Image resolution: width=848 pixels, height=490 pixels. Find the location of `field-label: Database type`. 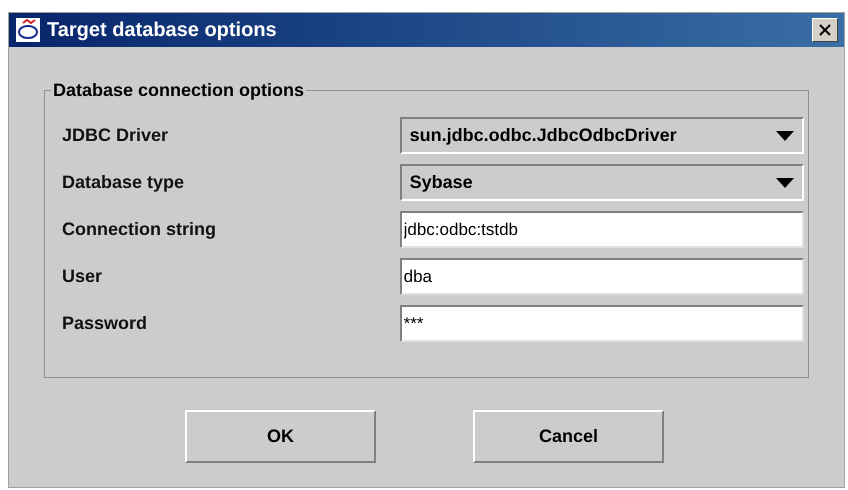

field-label: Database type is located at coordinates (124, 182).